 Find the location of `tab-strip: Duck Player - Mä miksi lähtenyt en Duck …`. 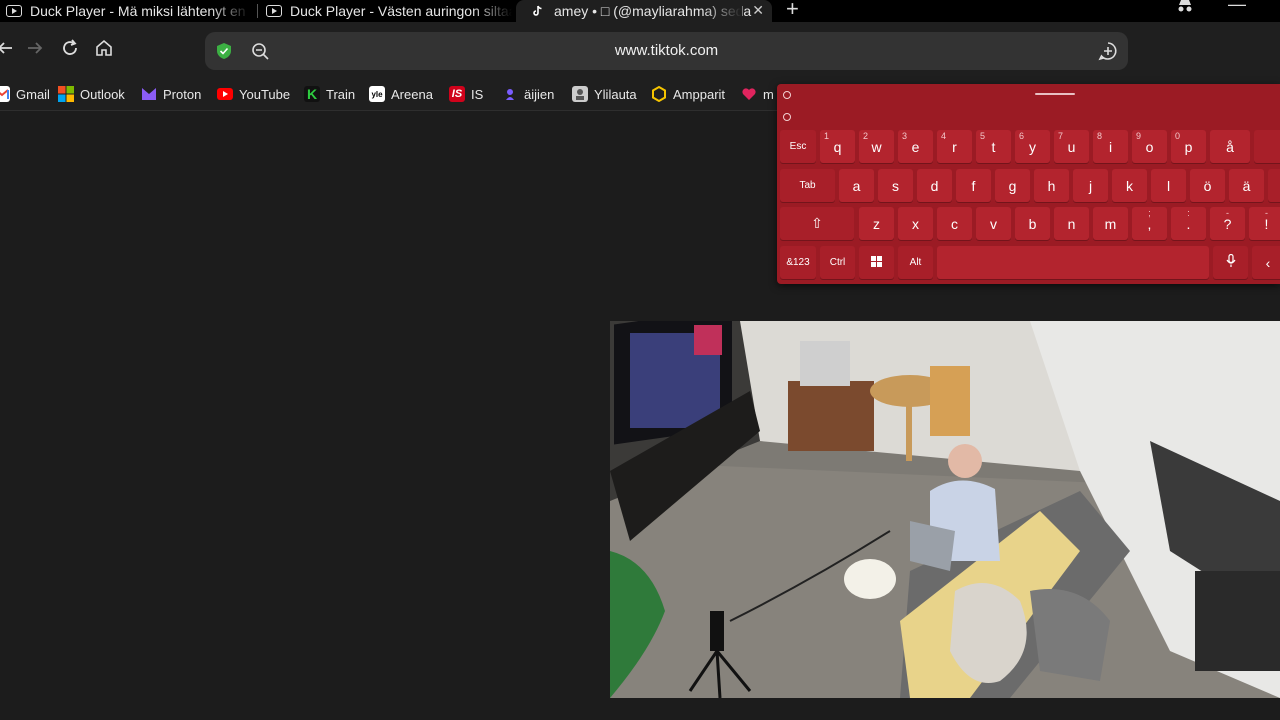

tab-strip: Duck Player - Mä miksi lähtenyt en Duck … is located at coordinates (640, 11).